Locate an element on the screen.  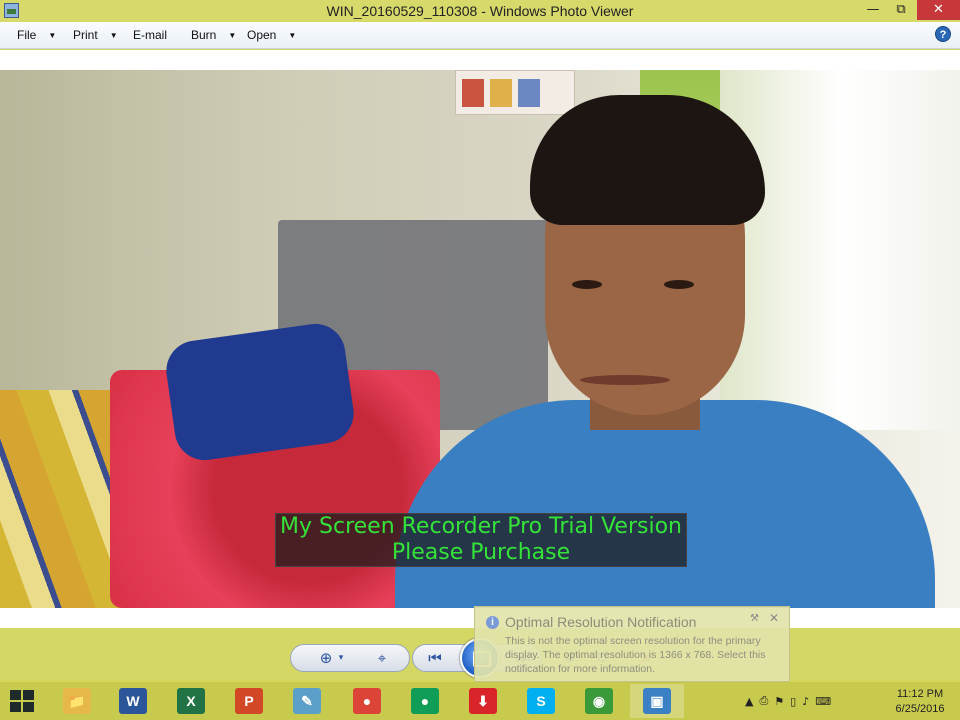
menu-print: Print ▼ is located at coordinates (95, 35).